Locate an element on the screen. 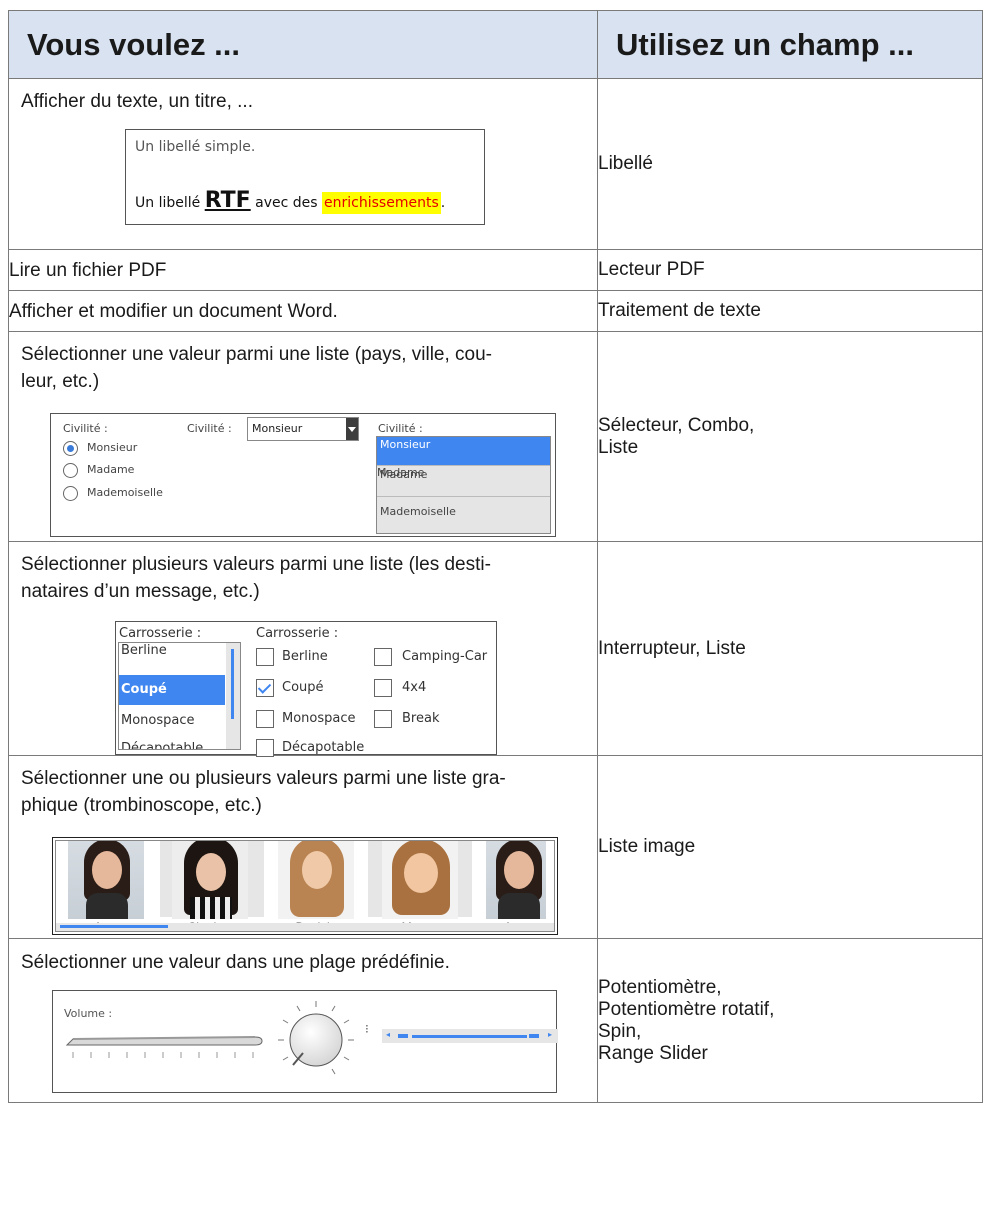 The width and height of the screenshot is (983, 1231). use-line: Range Slider is located at coordinates (653, 1053).